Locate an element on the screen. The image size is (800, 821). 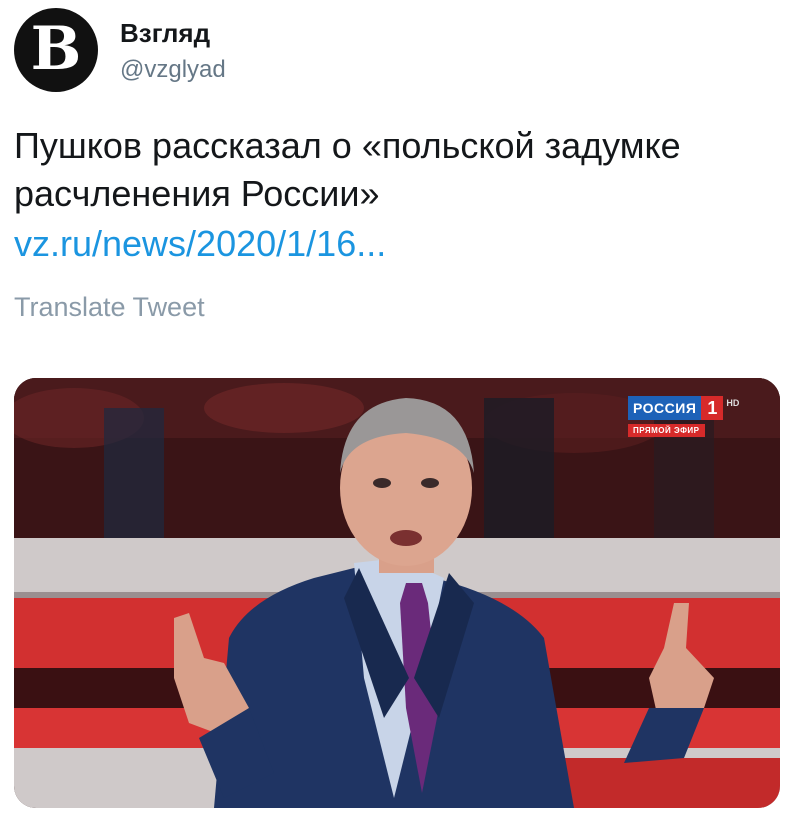
vzglyad-logo-icon: B is located at coordinates (56, 49).